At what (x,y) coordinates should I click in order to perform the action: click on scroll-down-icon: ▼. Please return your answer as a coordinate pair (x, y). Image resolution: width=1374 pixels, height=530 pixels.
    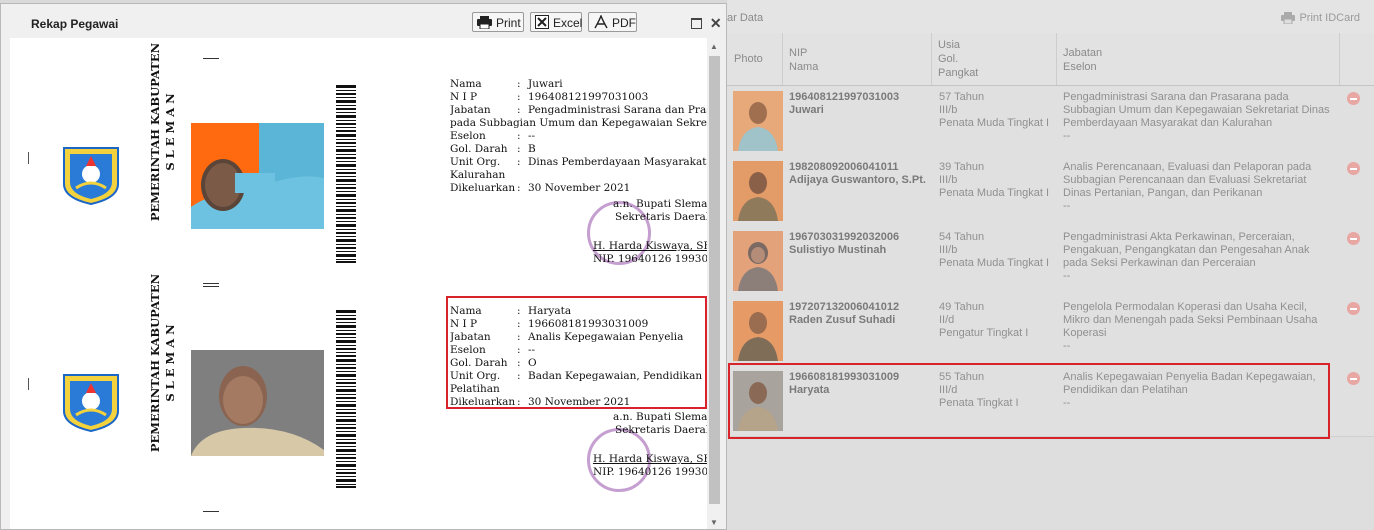
    Looking at the image, I should click on (714, 522).